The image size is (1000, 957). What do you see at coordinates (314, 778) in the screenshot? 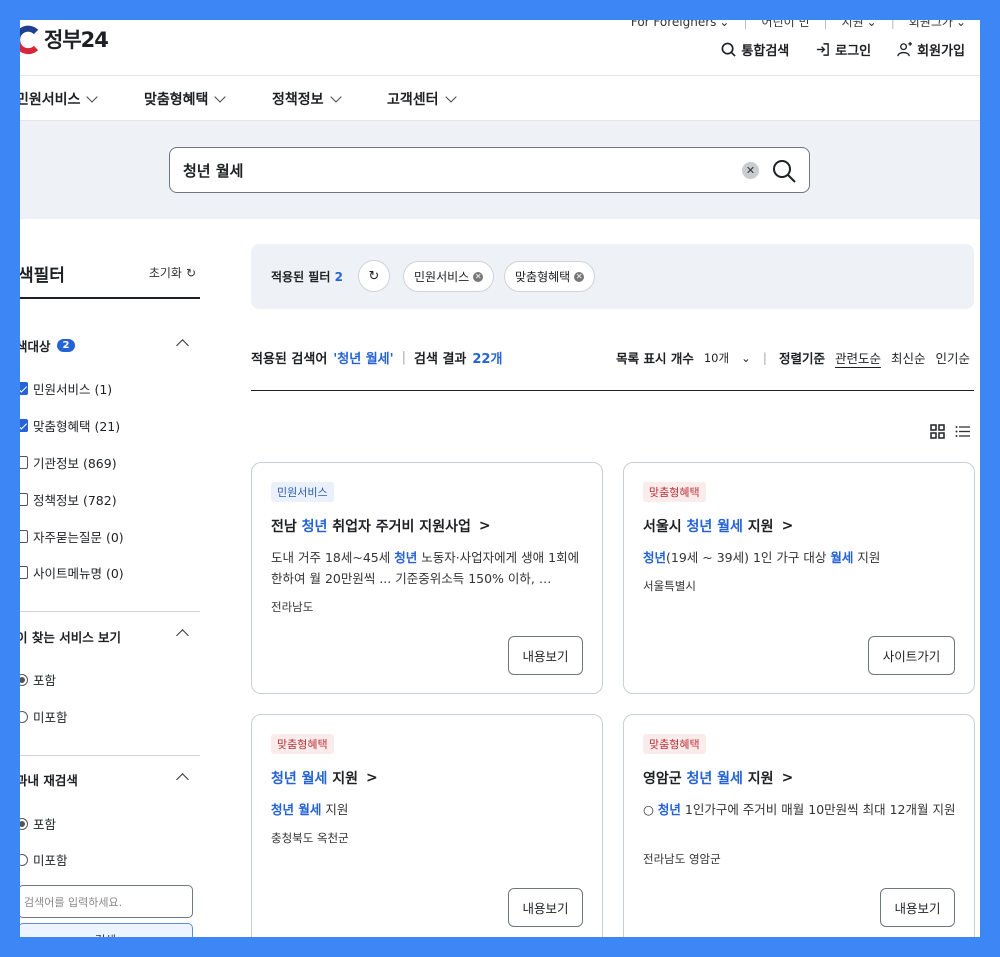
I see `card-title: 청년 월세 지원` at bounding box center [314, 778].